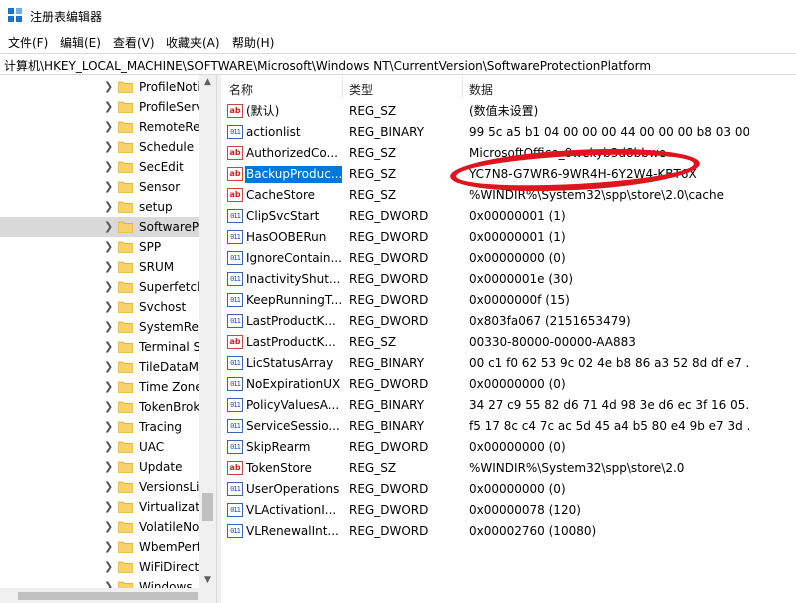 This screenshot has height=603, width=796. I want to click on tree-item: ❯ SoftwareProtectionPlatform, so click(100, 227).